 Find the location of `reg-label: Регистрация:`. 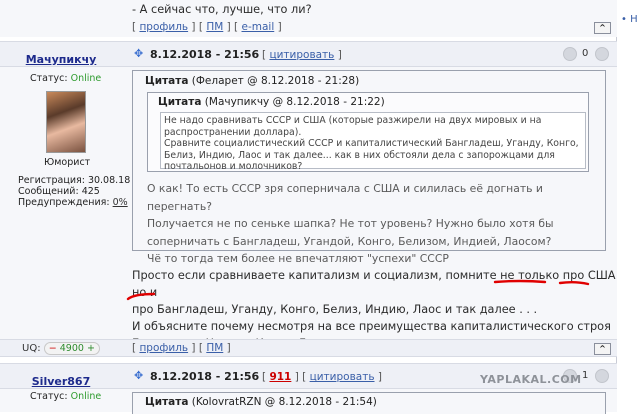

reg-label: Регистрация: is located at coordinates (51, 180).